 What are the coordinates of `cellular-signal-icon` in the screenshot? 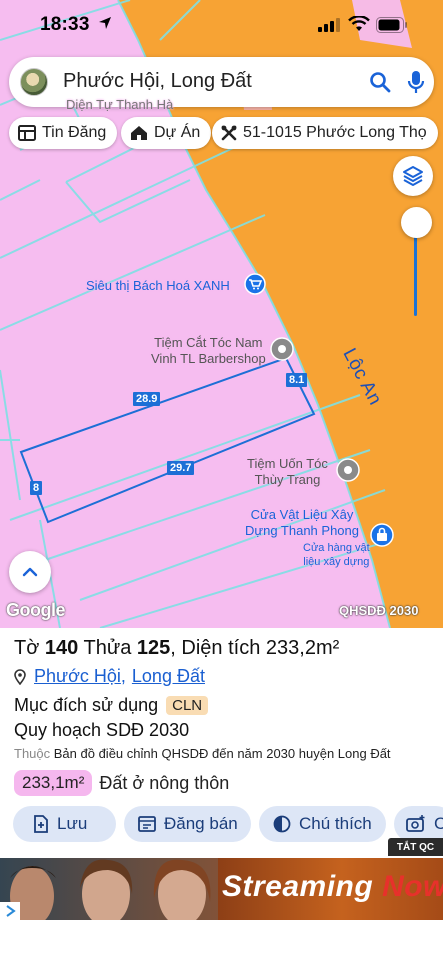 It's located at (329, 25).